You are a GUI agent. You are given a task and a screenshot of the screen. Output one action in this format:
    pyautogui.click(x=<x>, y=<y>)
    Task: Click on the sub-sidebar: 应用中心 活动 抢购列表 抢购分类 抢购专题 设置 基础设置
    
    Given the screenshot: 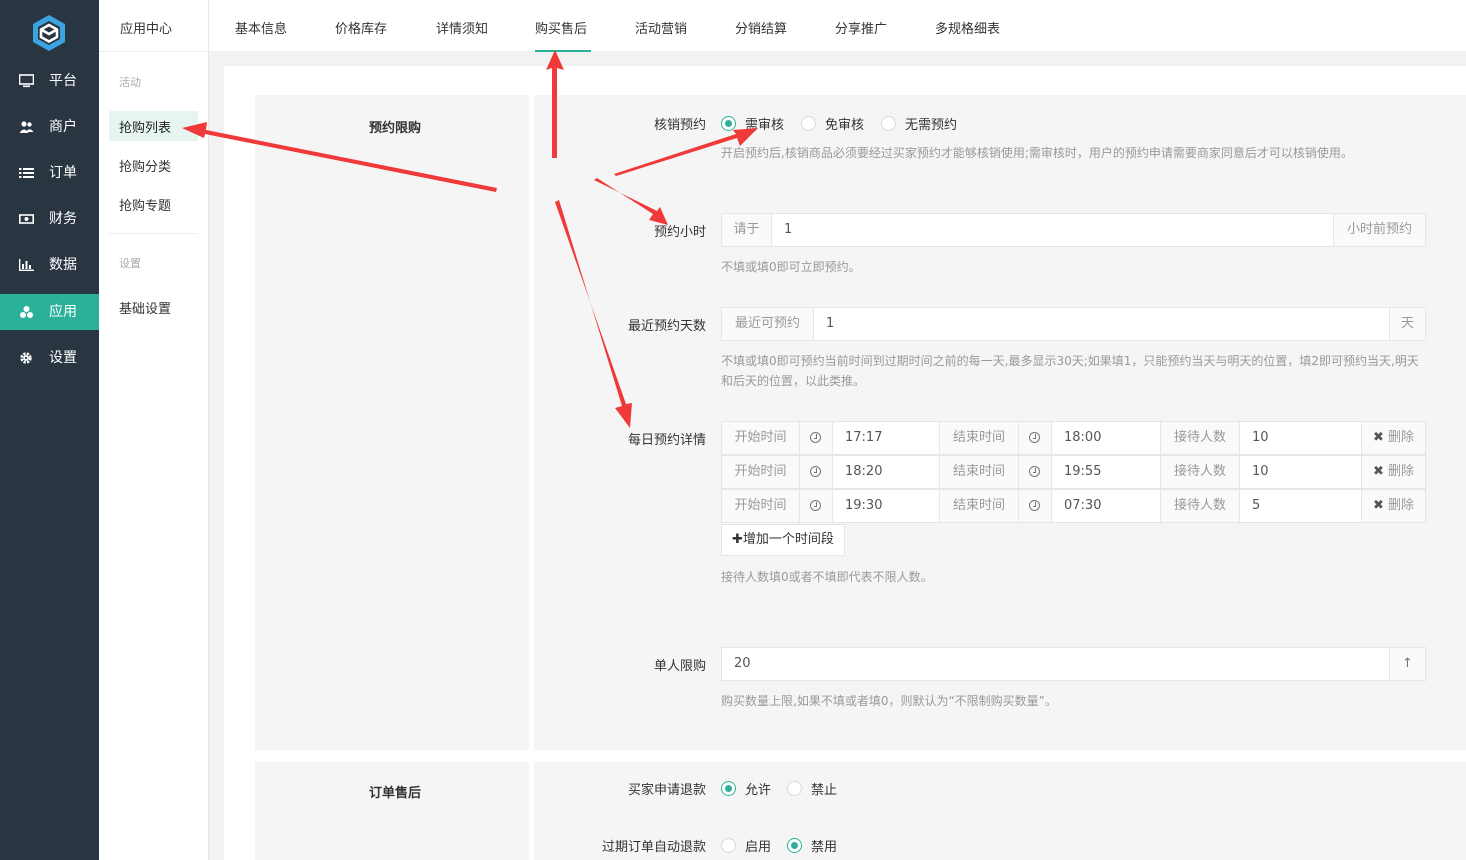 What is the action you would take?
    pyautogui.click(x=154, y=430)
    